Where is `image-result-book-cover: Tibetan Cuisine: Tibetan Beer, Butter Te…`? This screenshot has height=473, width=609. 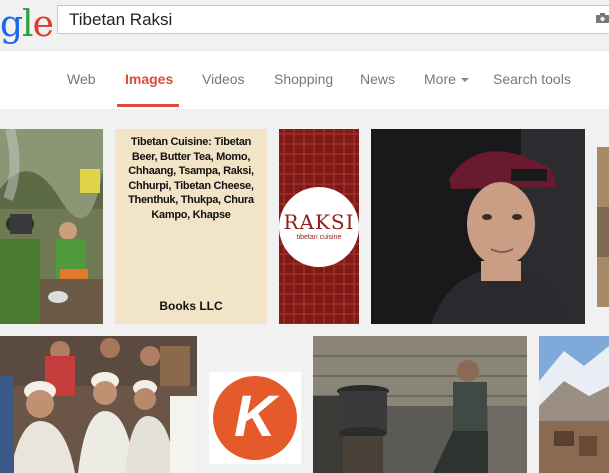
image-result-book-cover: Tibetan Cuisine: Tibetan Beer, Butter Te… is located at coordinates (191, 226).